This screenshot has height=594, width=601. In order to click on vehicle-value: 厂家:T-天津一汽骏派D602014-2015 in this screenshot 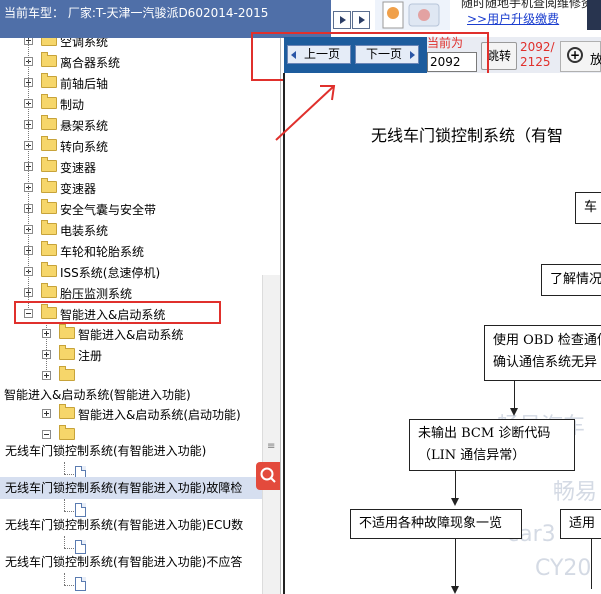, I will do `click(168, 13)`.